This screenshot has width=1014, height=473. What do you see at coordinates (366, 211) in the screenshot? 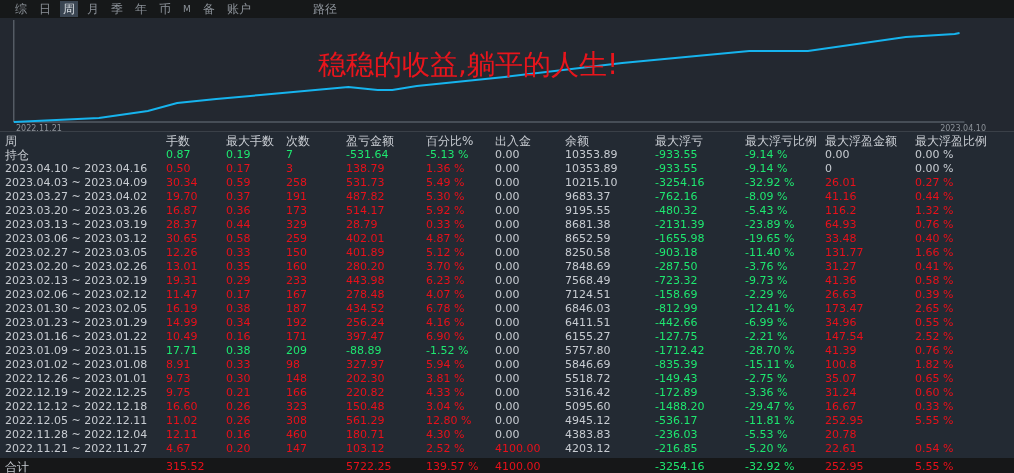
I see `table-cell-text: 514.17` at bounding box center [366, 211].